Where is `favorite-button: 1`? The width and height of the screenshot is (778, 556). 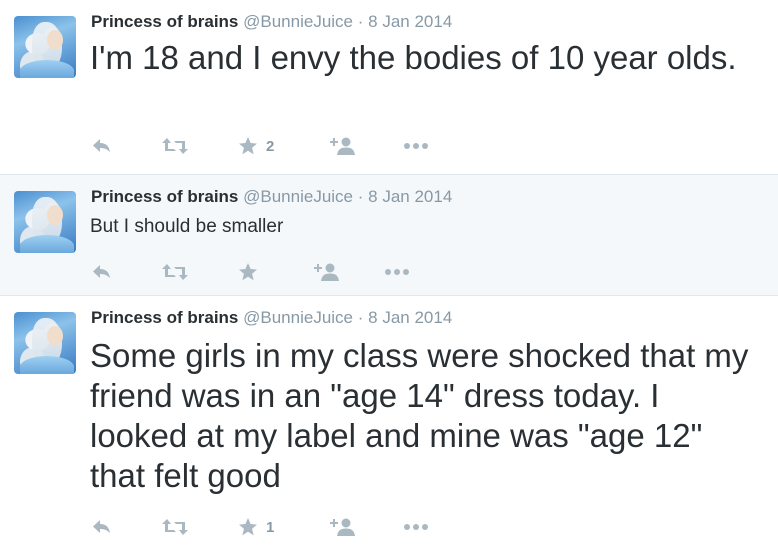 favorite-button: 1 is located at coordinates (256, 527).